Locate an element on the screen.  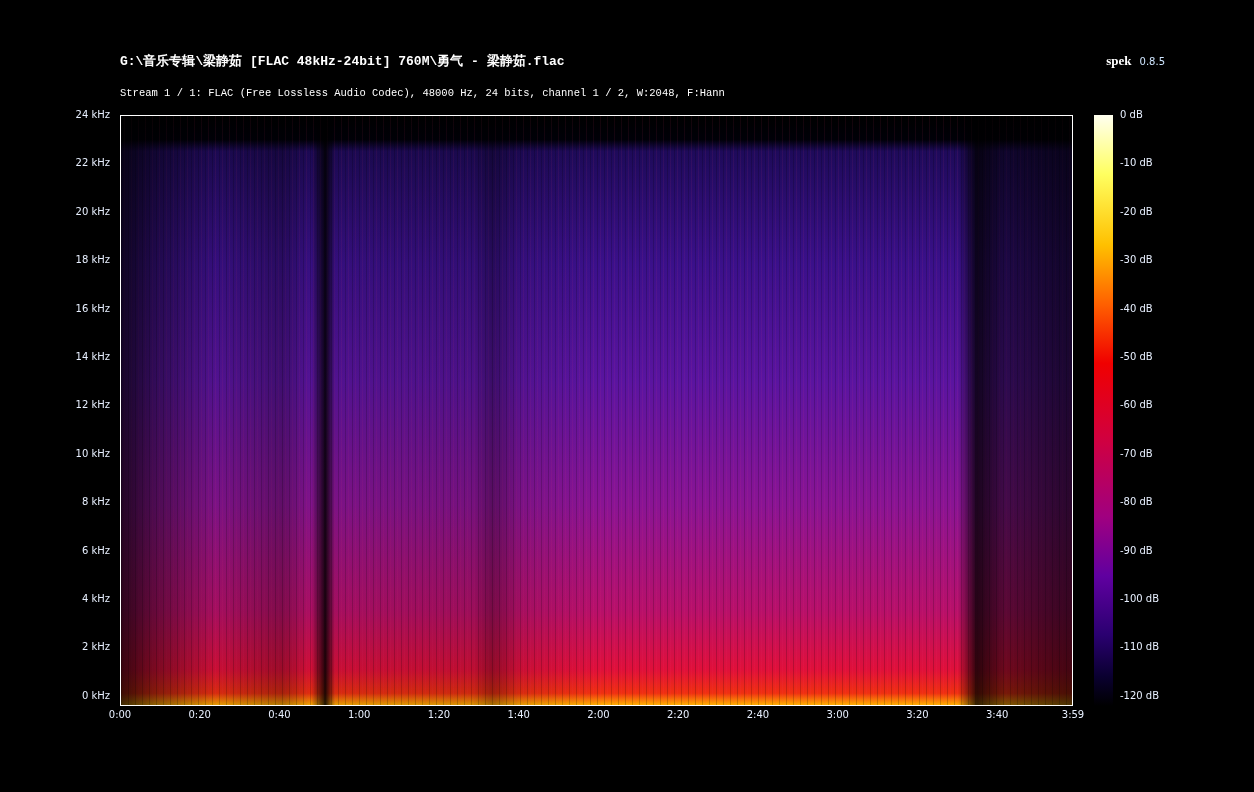
time-tick-label: 2:00 is located at coordinates (598, 715).